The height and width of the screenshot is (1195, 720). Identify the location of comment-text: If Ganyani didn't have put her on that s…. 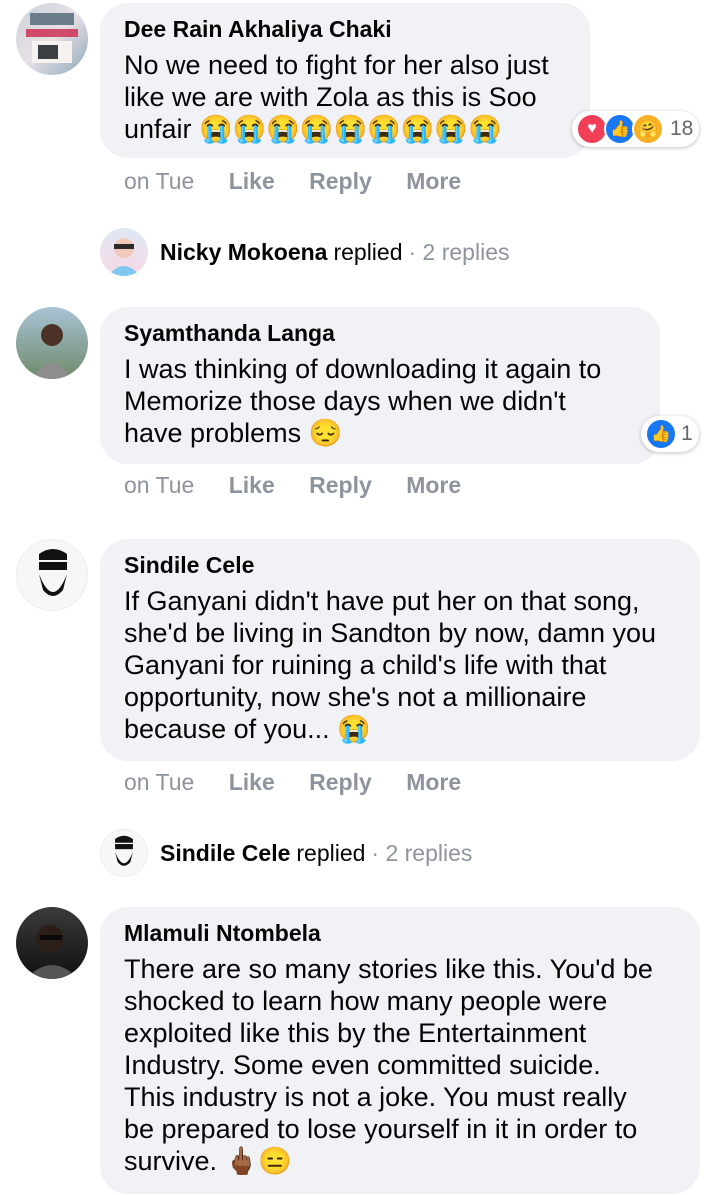
(390, 665).